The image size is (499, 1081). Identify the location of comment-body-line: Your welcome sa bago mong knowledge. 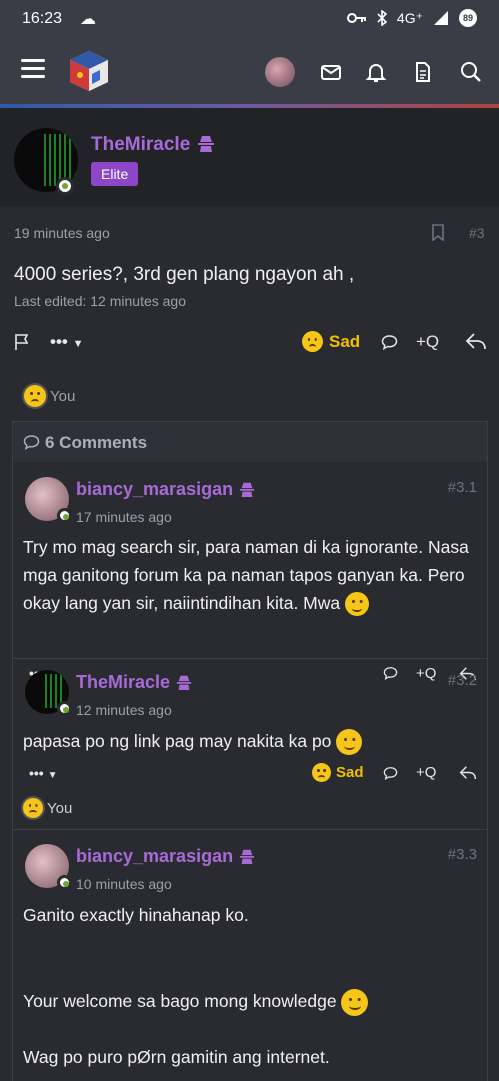
(253, 1001).